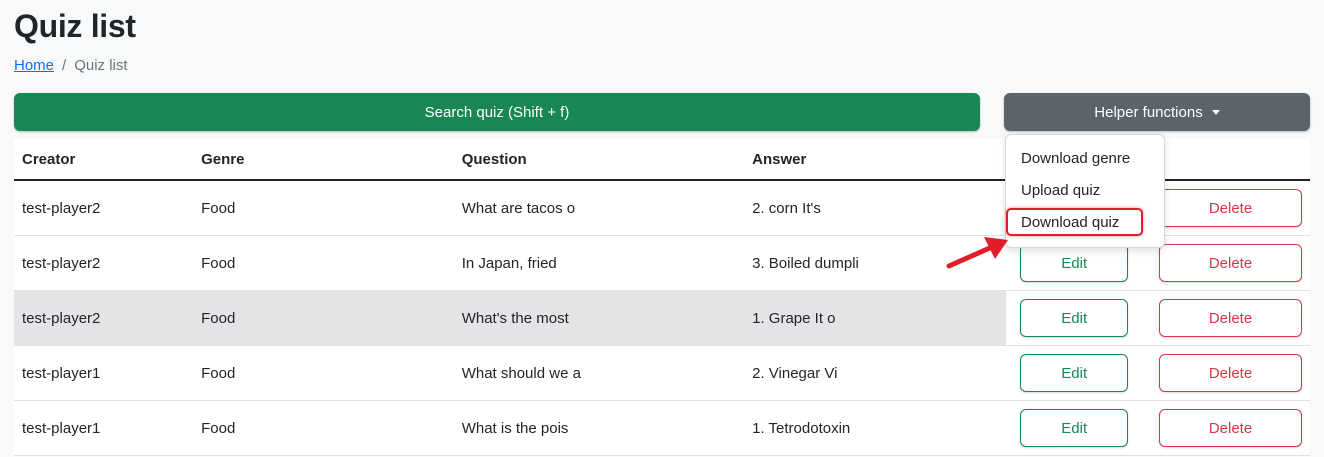 The height and width of the screenshot is (457, 1324). I want to click on breadcrumb: Home / Quiz list, so click(71, 66).